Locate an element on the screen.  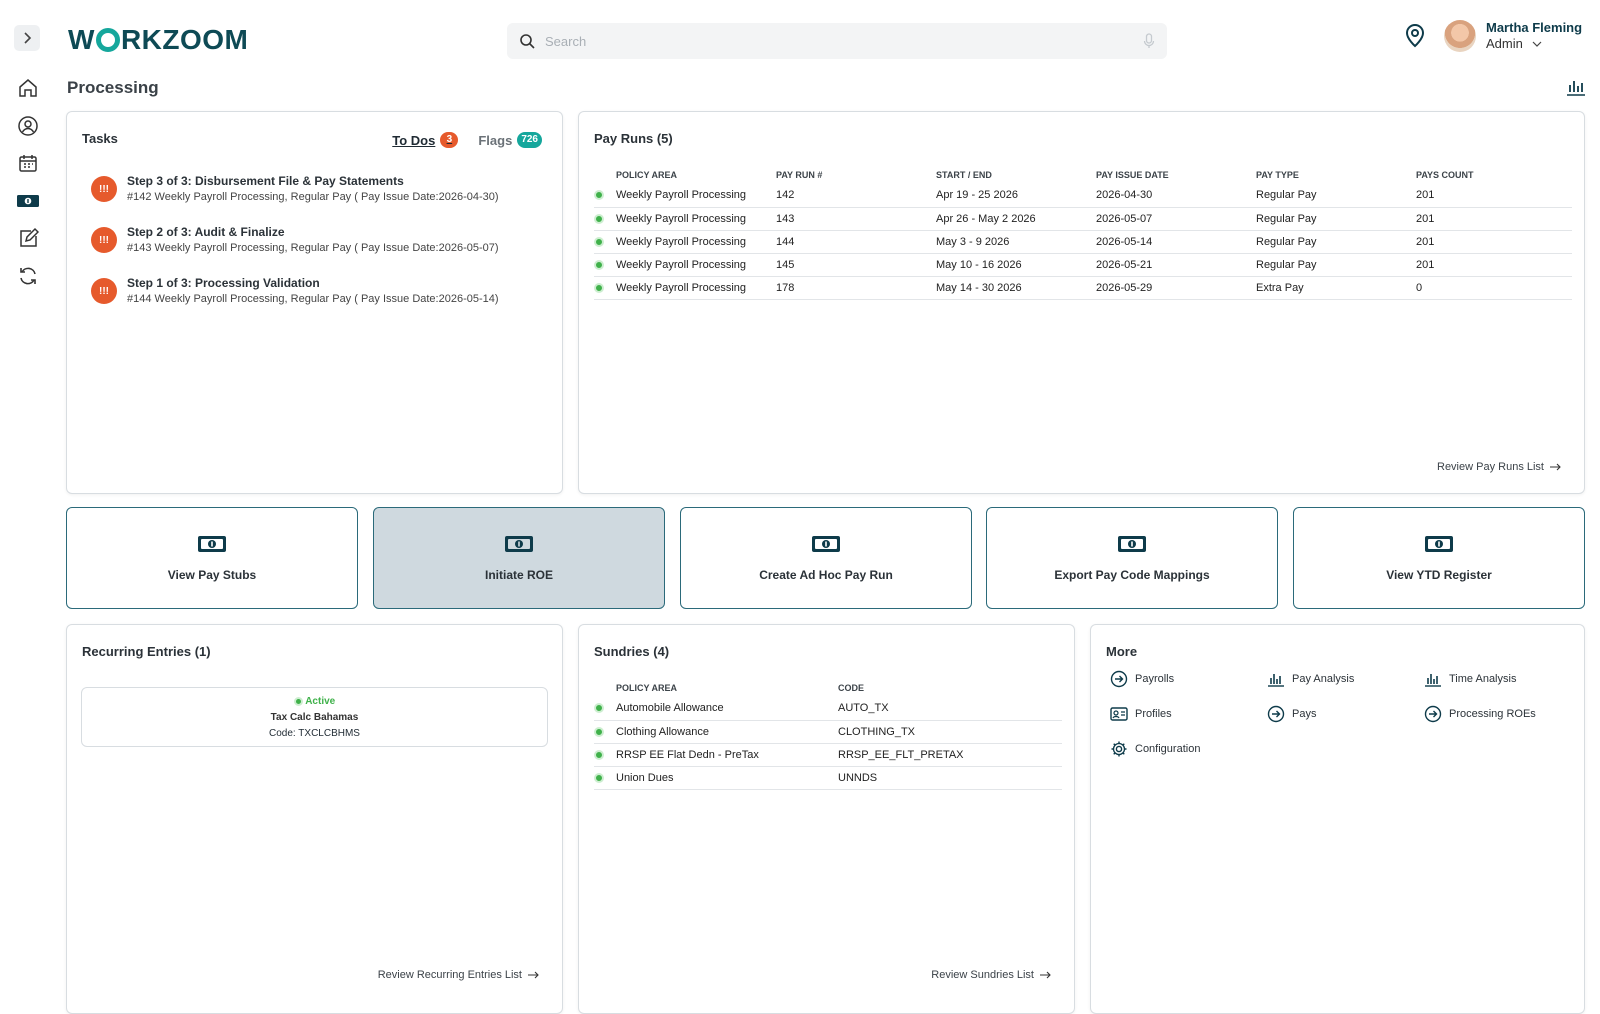
more-link-pay-analysis: Pay Analysis is located at coordinates (1310, 679).